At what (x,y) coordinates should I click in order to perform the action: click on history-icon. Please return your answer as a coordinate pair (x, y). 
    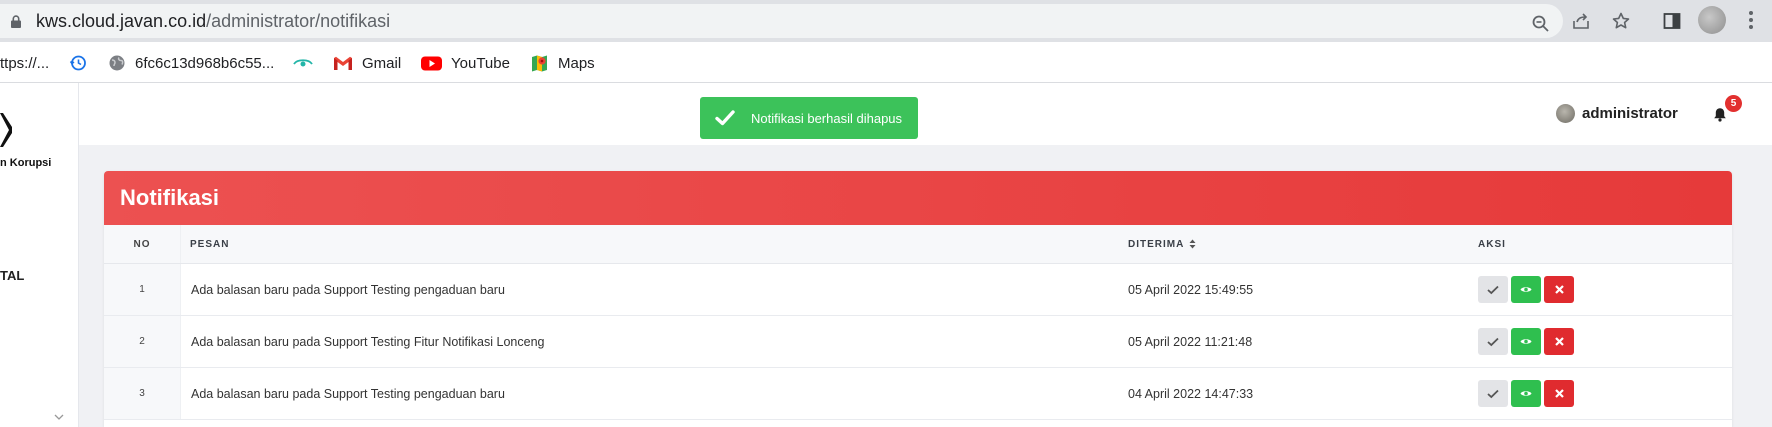
    Looking at the image, I should click on (77, 63).